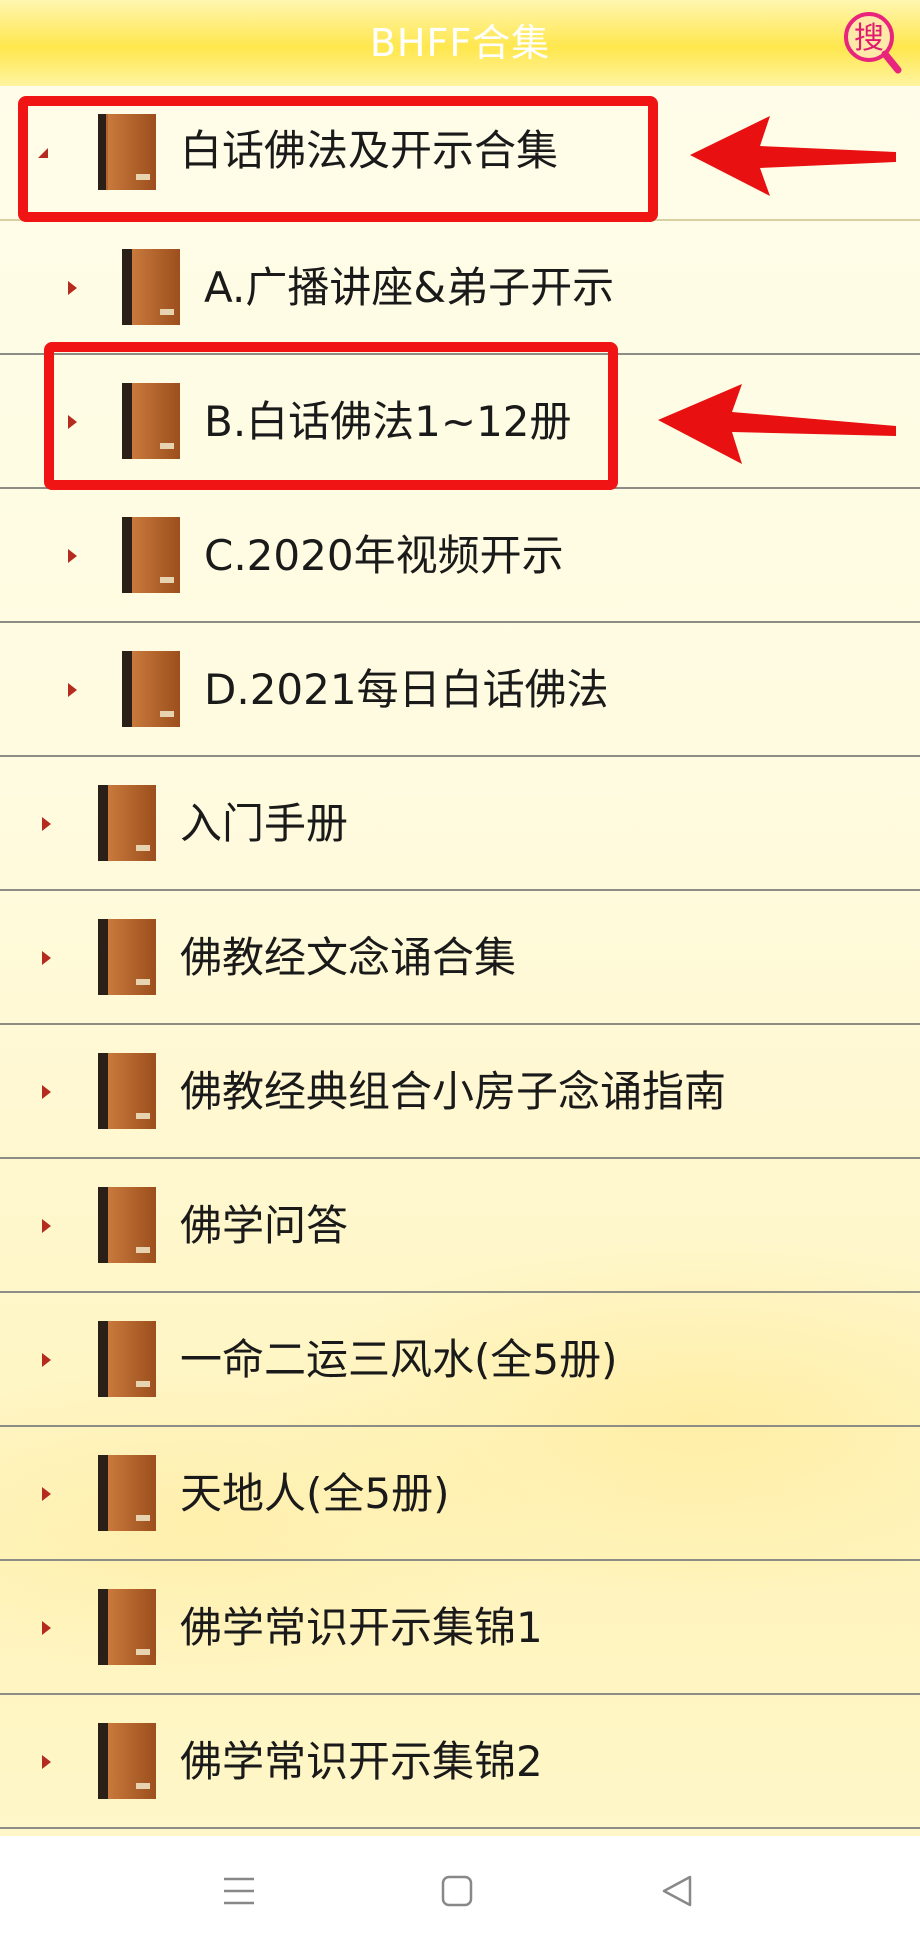 Image resolution: width=920 pixels, height=1954 pixels. I want to click on list-item: 佛教经文念诵合集, so click(460, 958).